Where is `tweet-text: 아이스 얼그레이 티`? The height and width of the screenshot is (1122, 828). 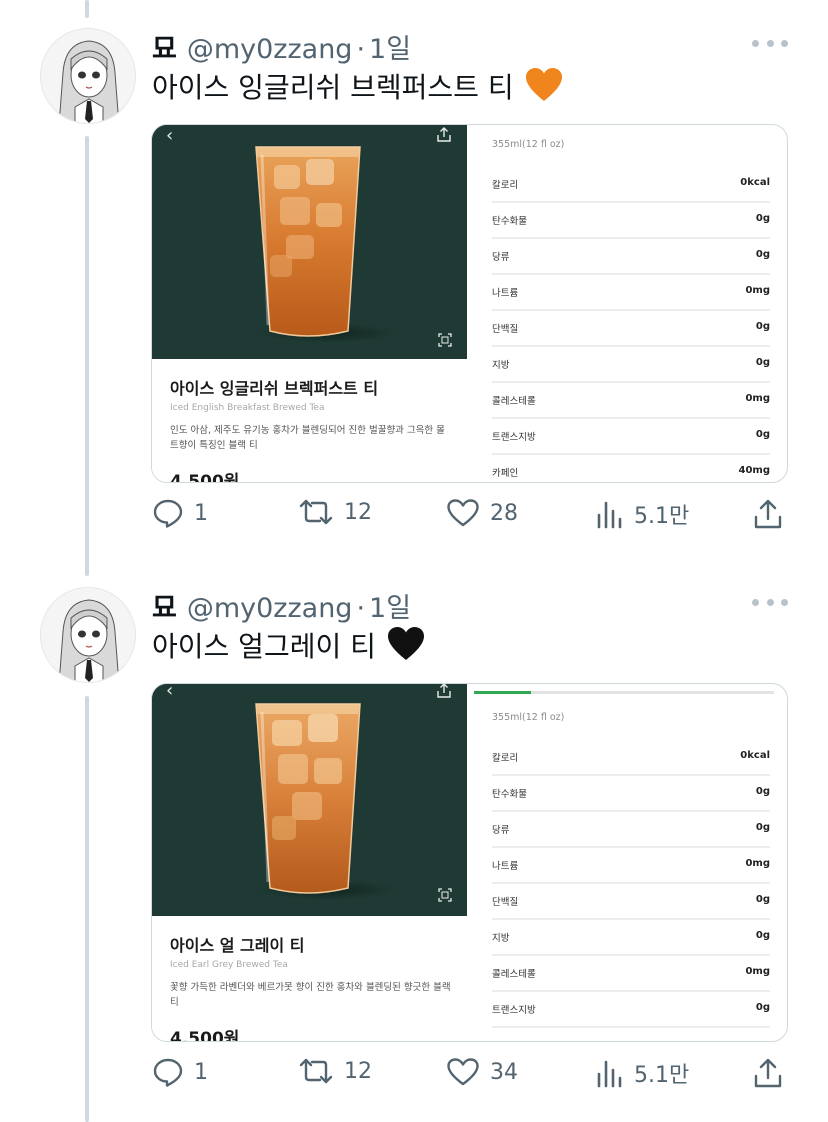
tweet-text: 아이스 얼그레이 티 is located at coordinates (288, 647).